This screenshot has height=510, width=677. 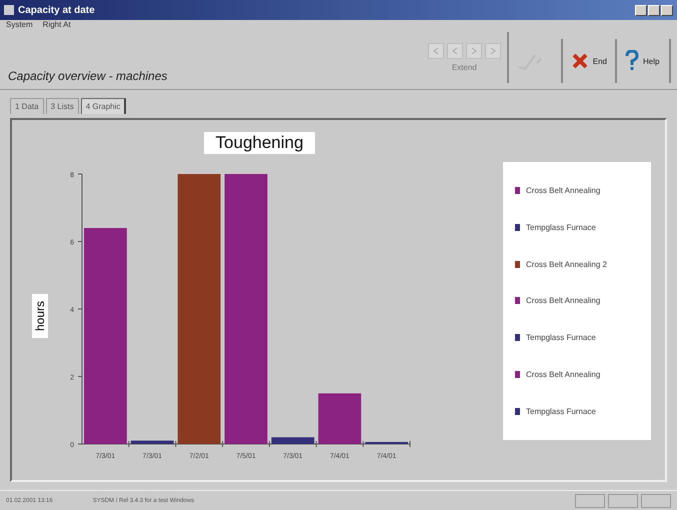 What do you see at coordinates (27, 106) in the screenshot?
I see `tab: 1 Data` at bounding box center [27, 106].